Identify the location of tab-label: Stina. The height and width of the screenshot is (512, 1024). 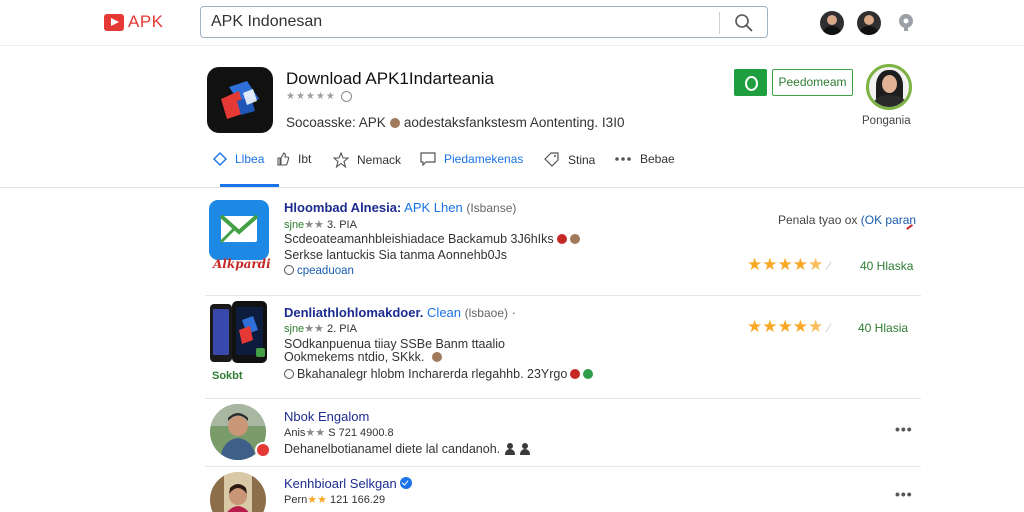
(582, 160).